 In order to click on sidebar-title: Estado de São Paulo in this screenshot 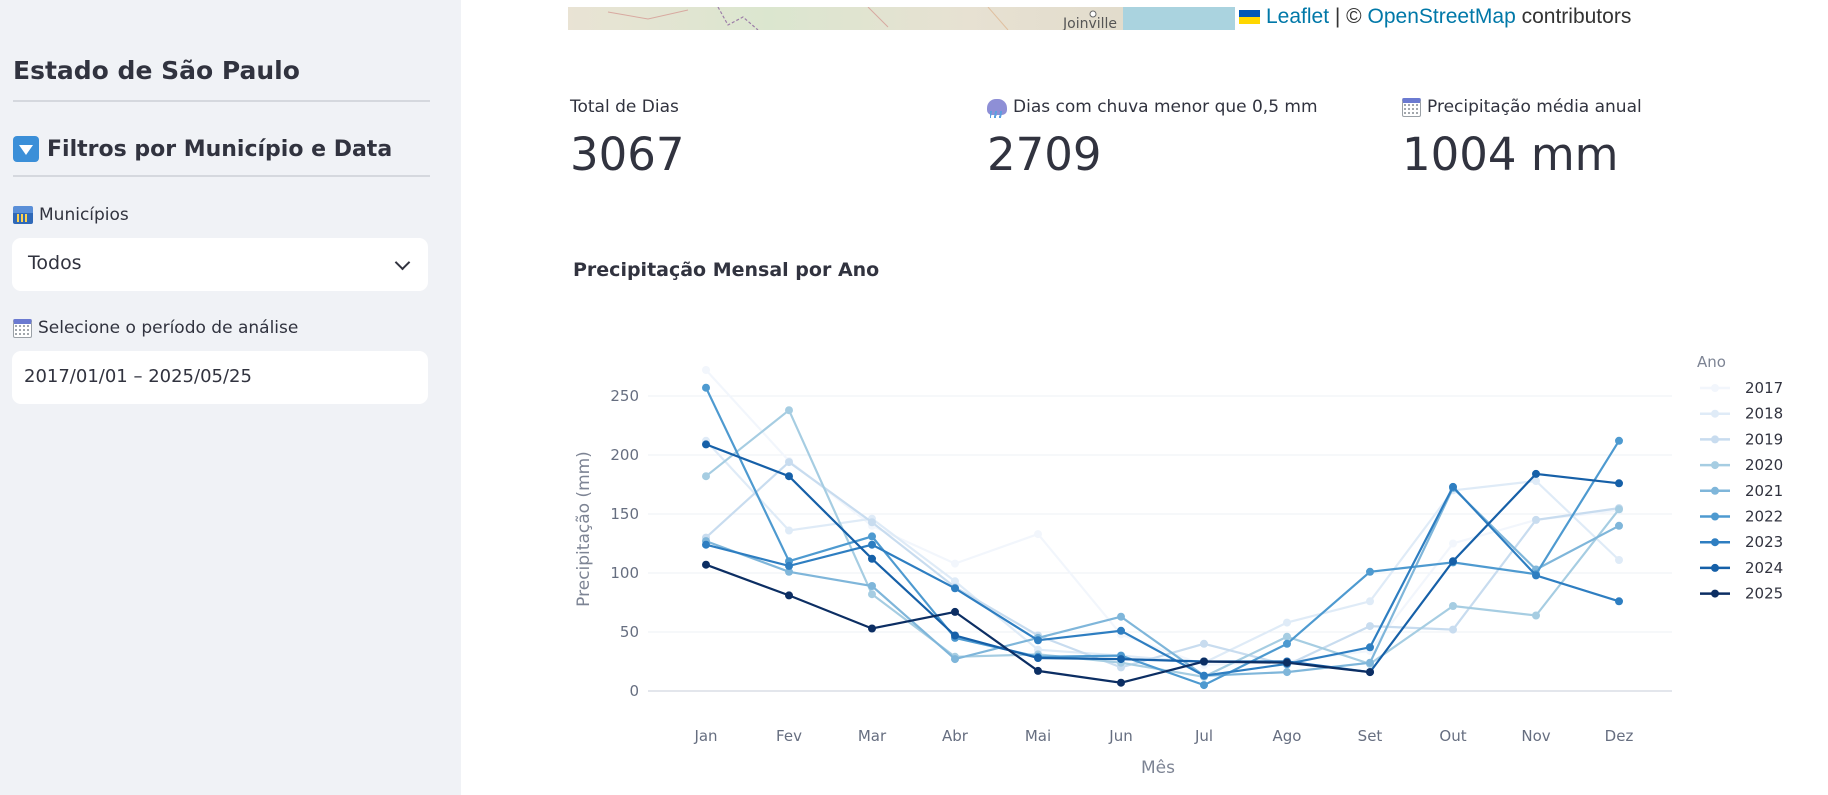, I will do `click(156, 70)`.